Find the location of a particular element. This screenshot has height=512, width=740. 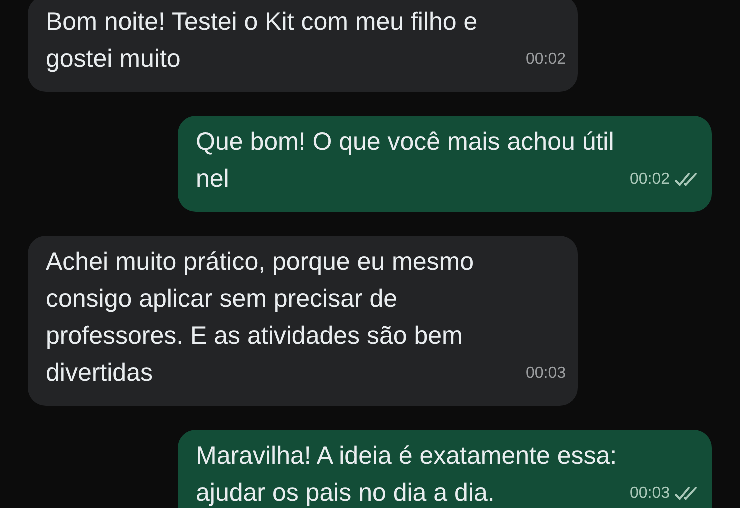

message-text: Maravilha! A ideia é exatamente essa: ajudar os pais no dia a dia. is located at coordinates (407, 474).